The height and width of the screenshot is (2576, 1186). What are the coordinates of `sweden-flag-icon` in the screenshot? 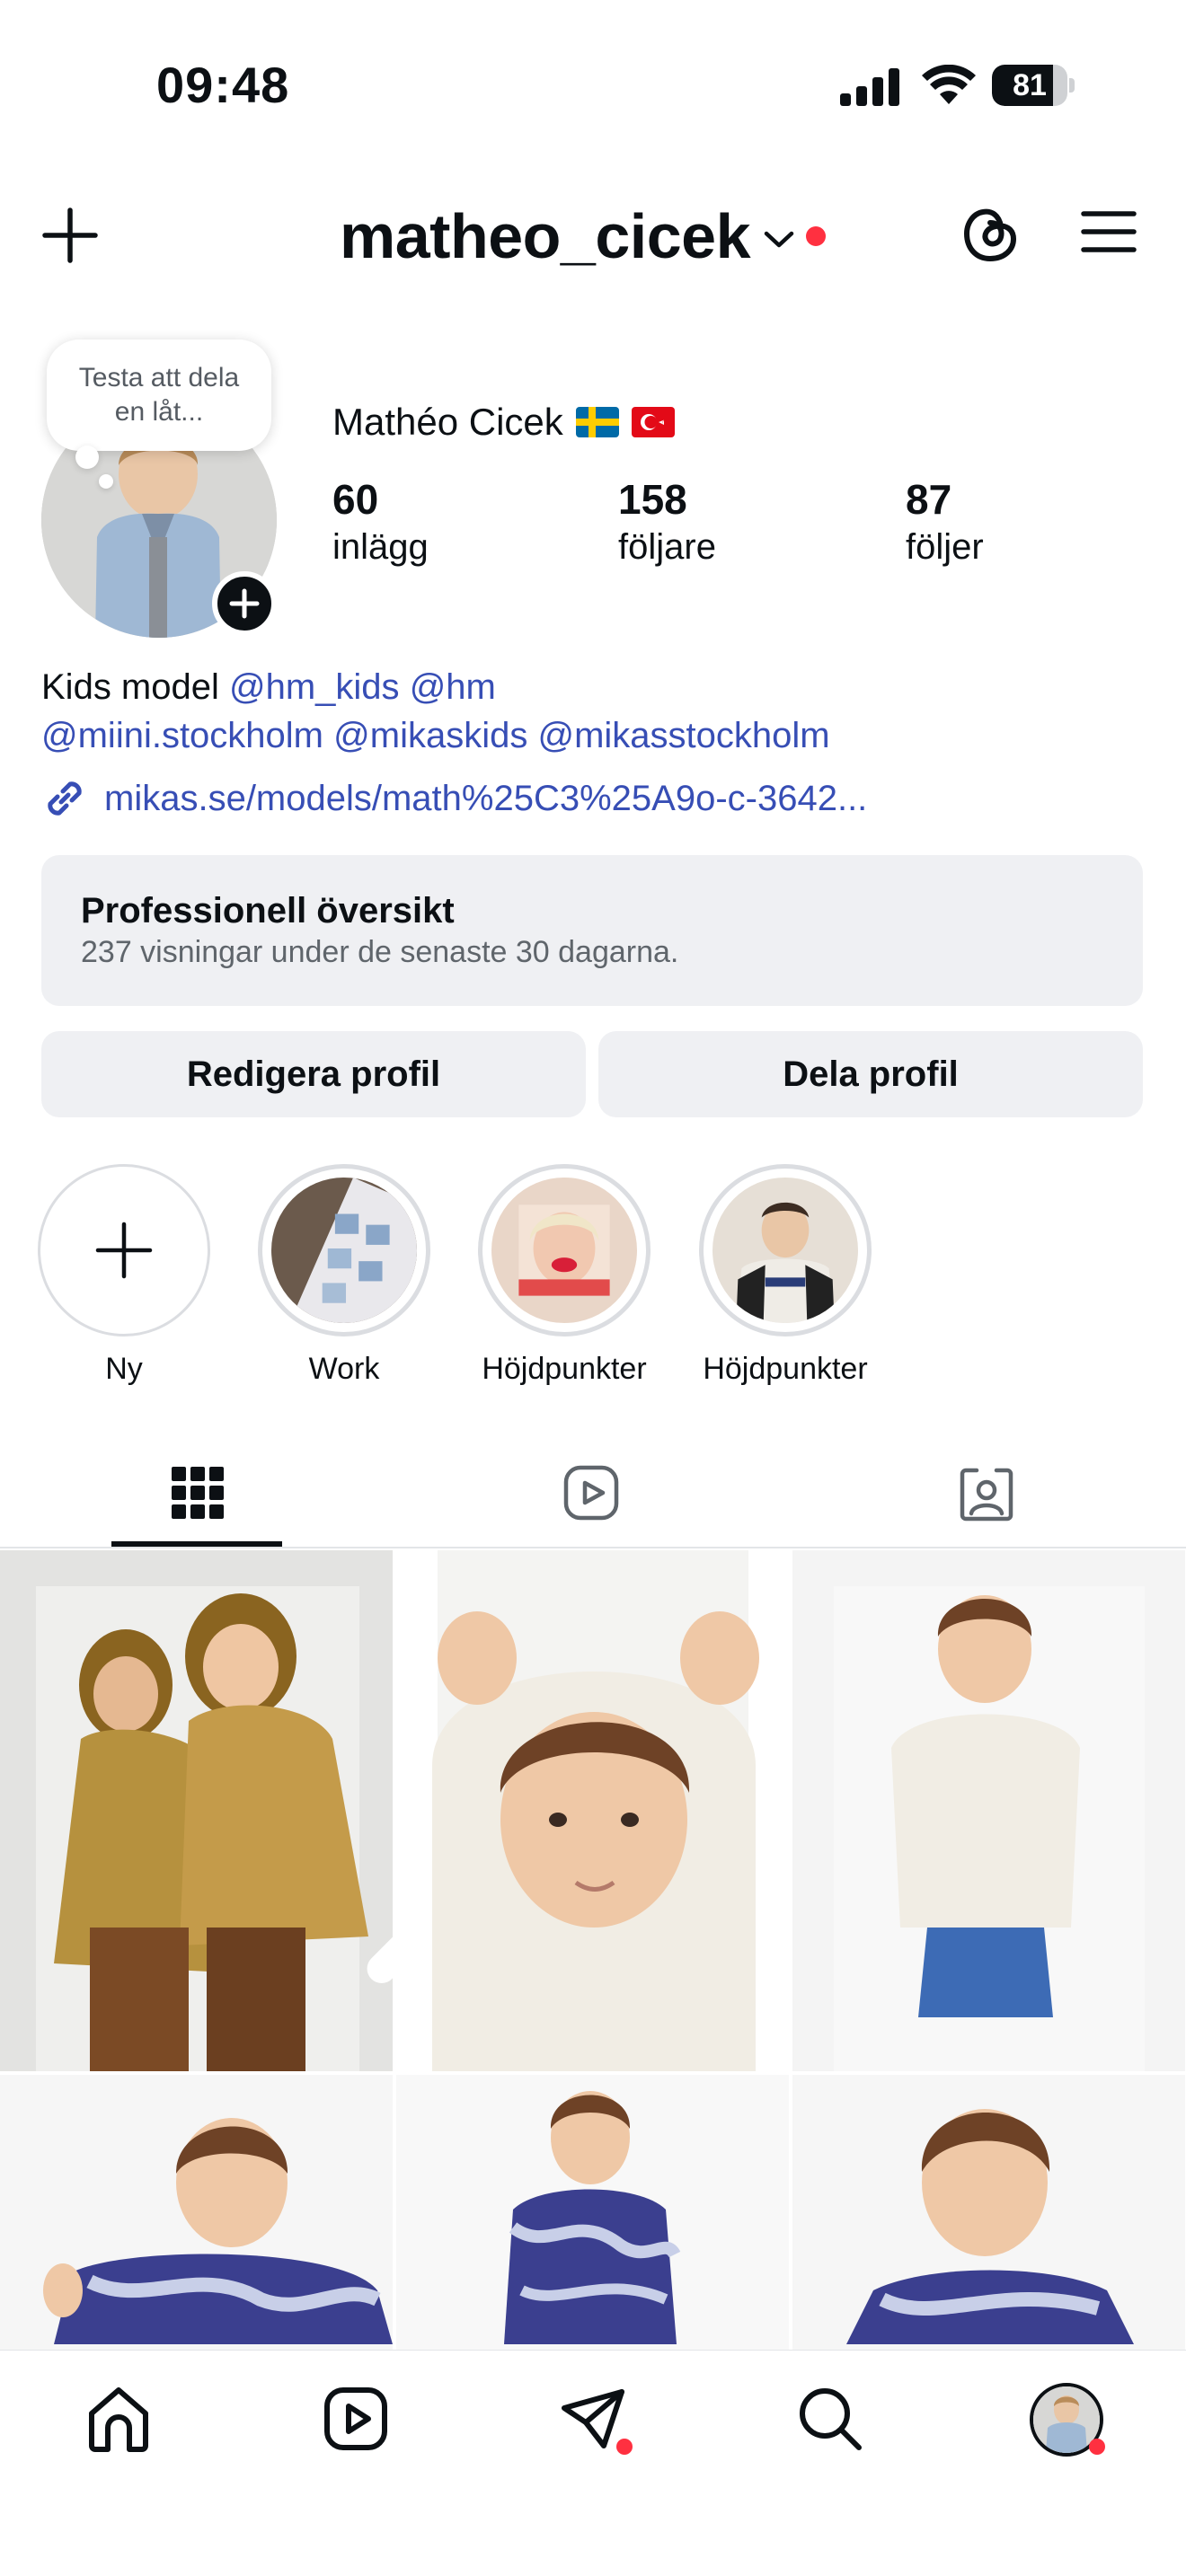 It's located at (597, 422).